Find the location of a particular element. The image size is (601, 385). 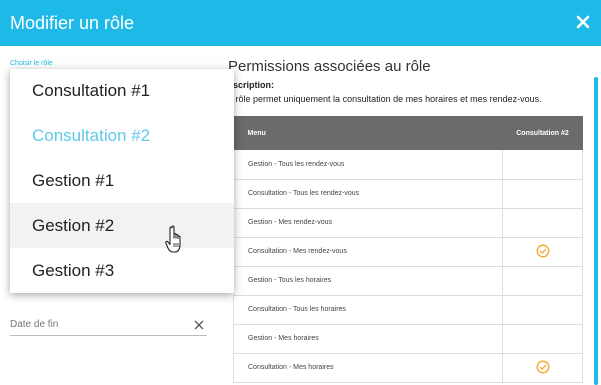

end-date-placeholder: Date de fin is located at coordinates (34, 324).